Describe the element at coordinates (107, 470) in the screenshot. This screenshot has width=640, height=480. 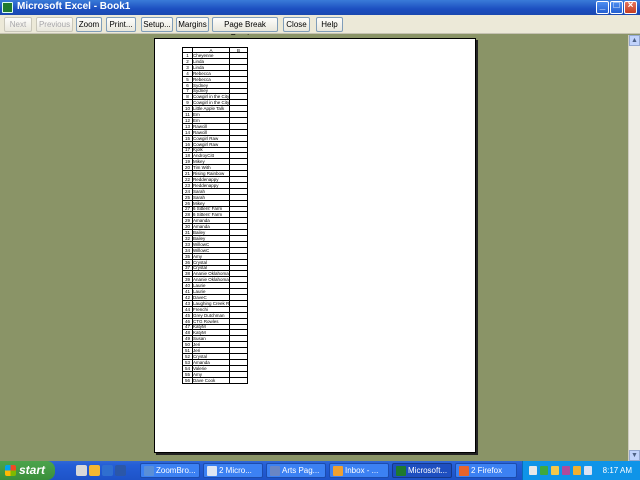
I see `quicklaunch-ie-icon` at that location.